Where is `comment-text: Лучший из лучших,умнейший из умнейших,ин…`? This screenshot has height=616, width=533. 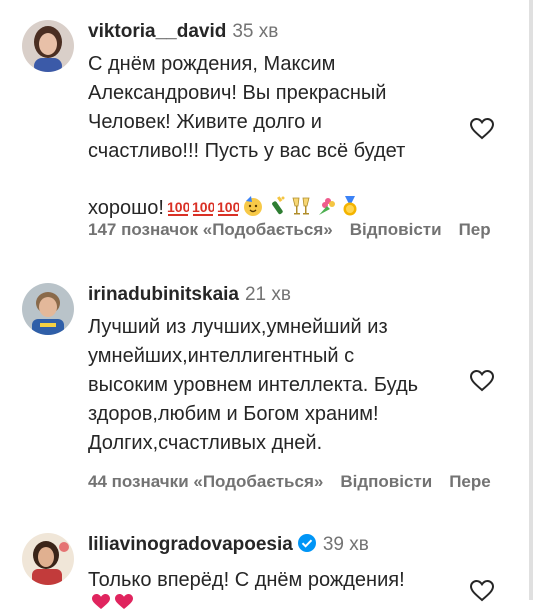 comment-text: Лучший из лучших,умнейший из умнейших,ин… is located at coordinates (253, 385).